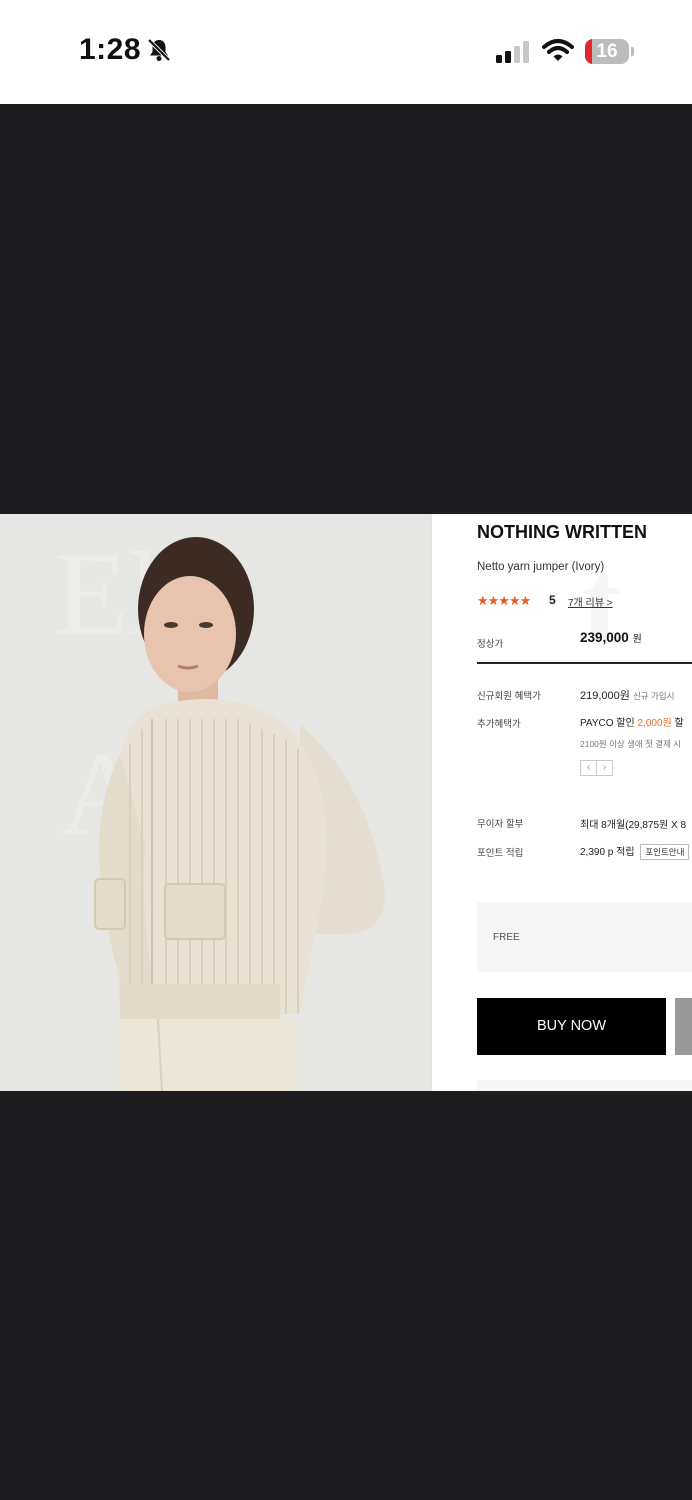 Image resolution: width=692 pixels, height=1500 pixels. Describe the element at coordinates (654, 723) in the screenshot. I see `payco-amount: 2,000원` at that location.